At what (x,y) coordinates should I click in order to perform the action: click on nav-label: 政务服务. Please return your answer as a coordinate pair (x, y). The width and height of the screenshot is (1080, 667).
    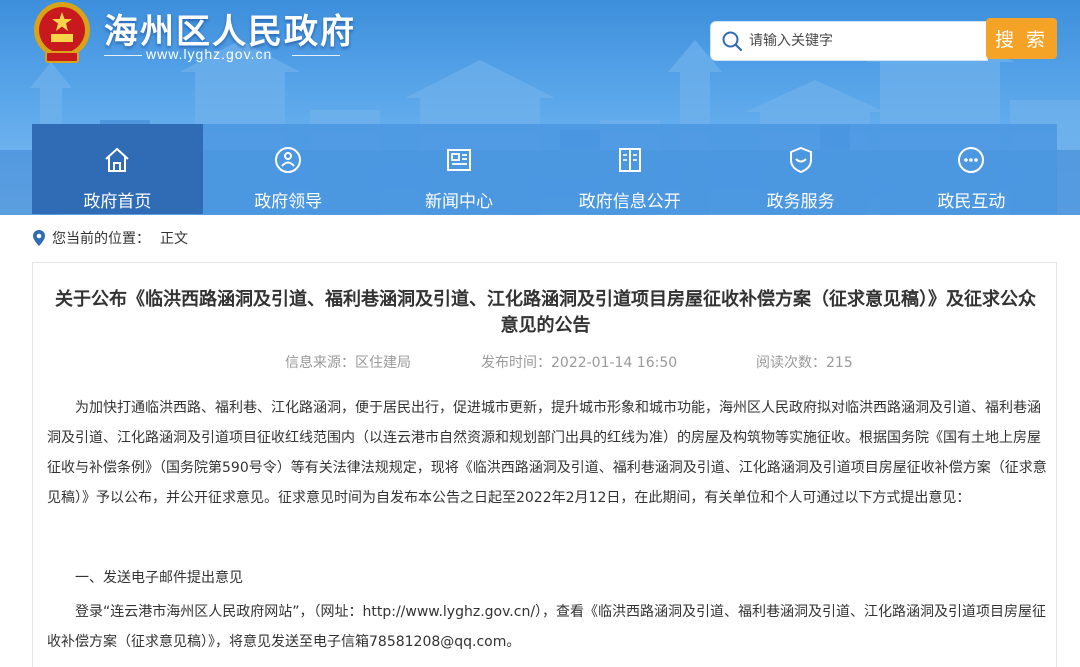
    Looking at the image, I should click on (800, 202).